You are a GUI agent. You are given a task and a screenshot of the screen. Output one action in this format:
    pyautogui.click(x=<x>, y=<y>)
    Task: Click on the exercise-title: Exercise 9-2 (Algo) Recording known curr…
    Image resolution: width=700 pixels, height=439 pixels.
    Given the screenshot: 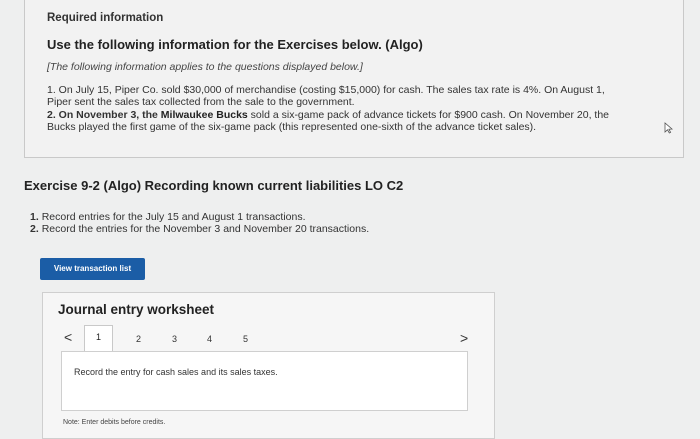 What is the action you would take?
    pyautogui.click(x=214, y=185)
    